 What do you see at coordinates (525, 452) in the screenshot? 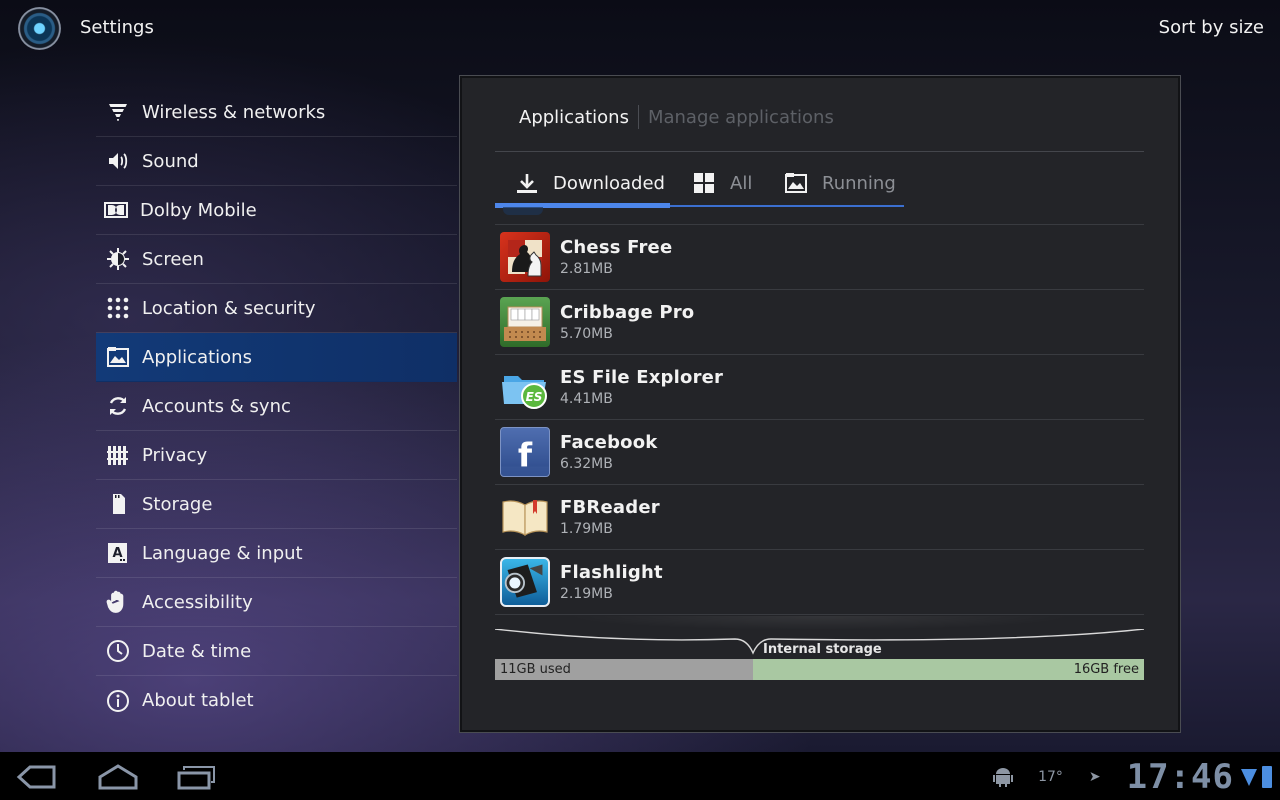
I see `facebook-icon: f` at bounding box center [525, 452].